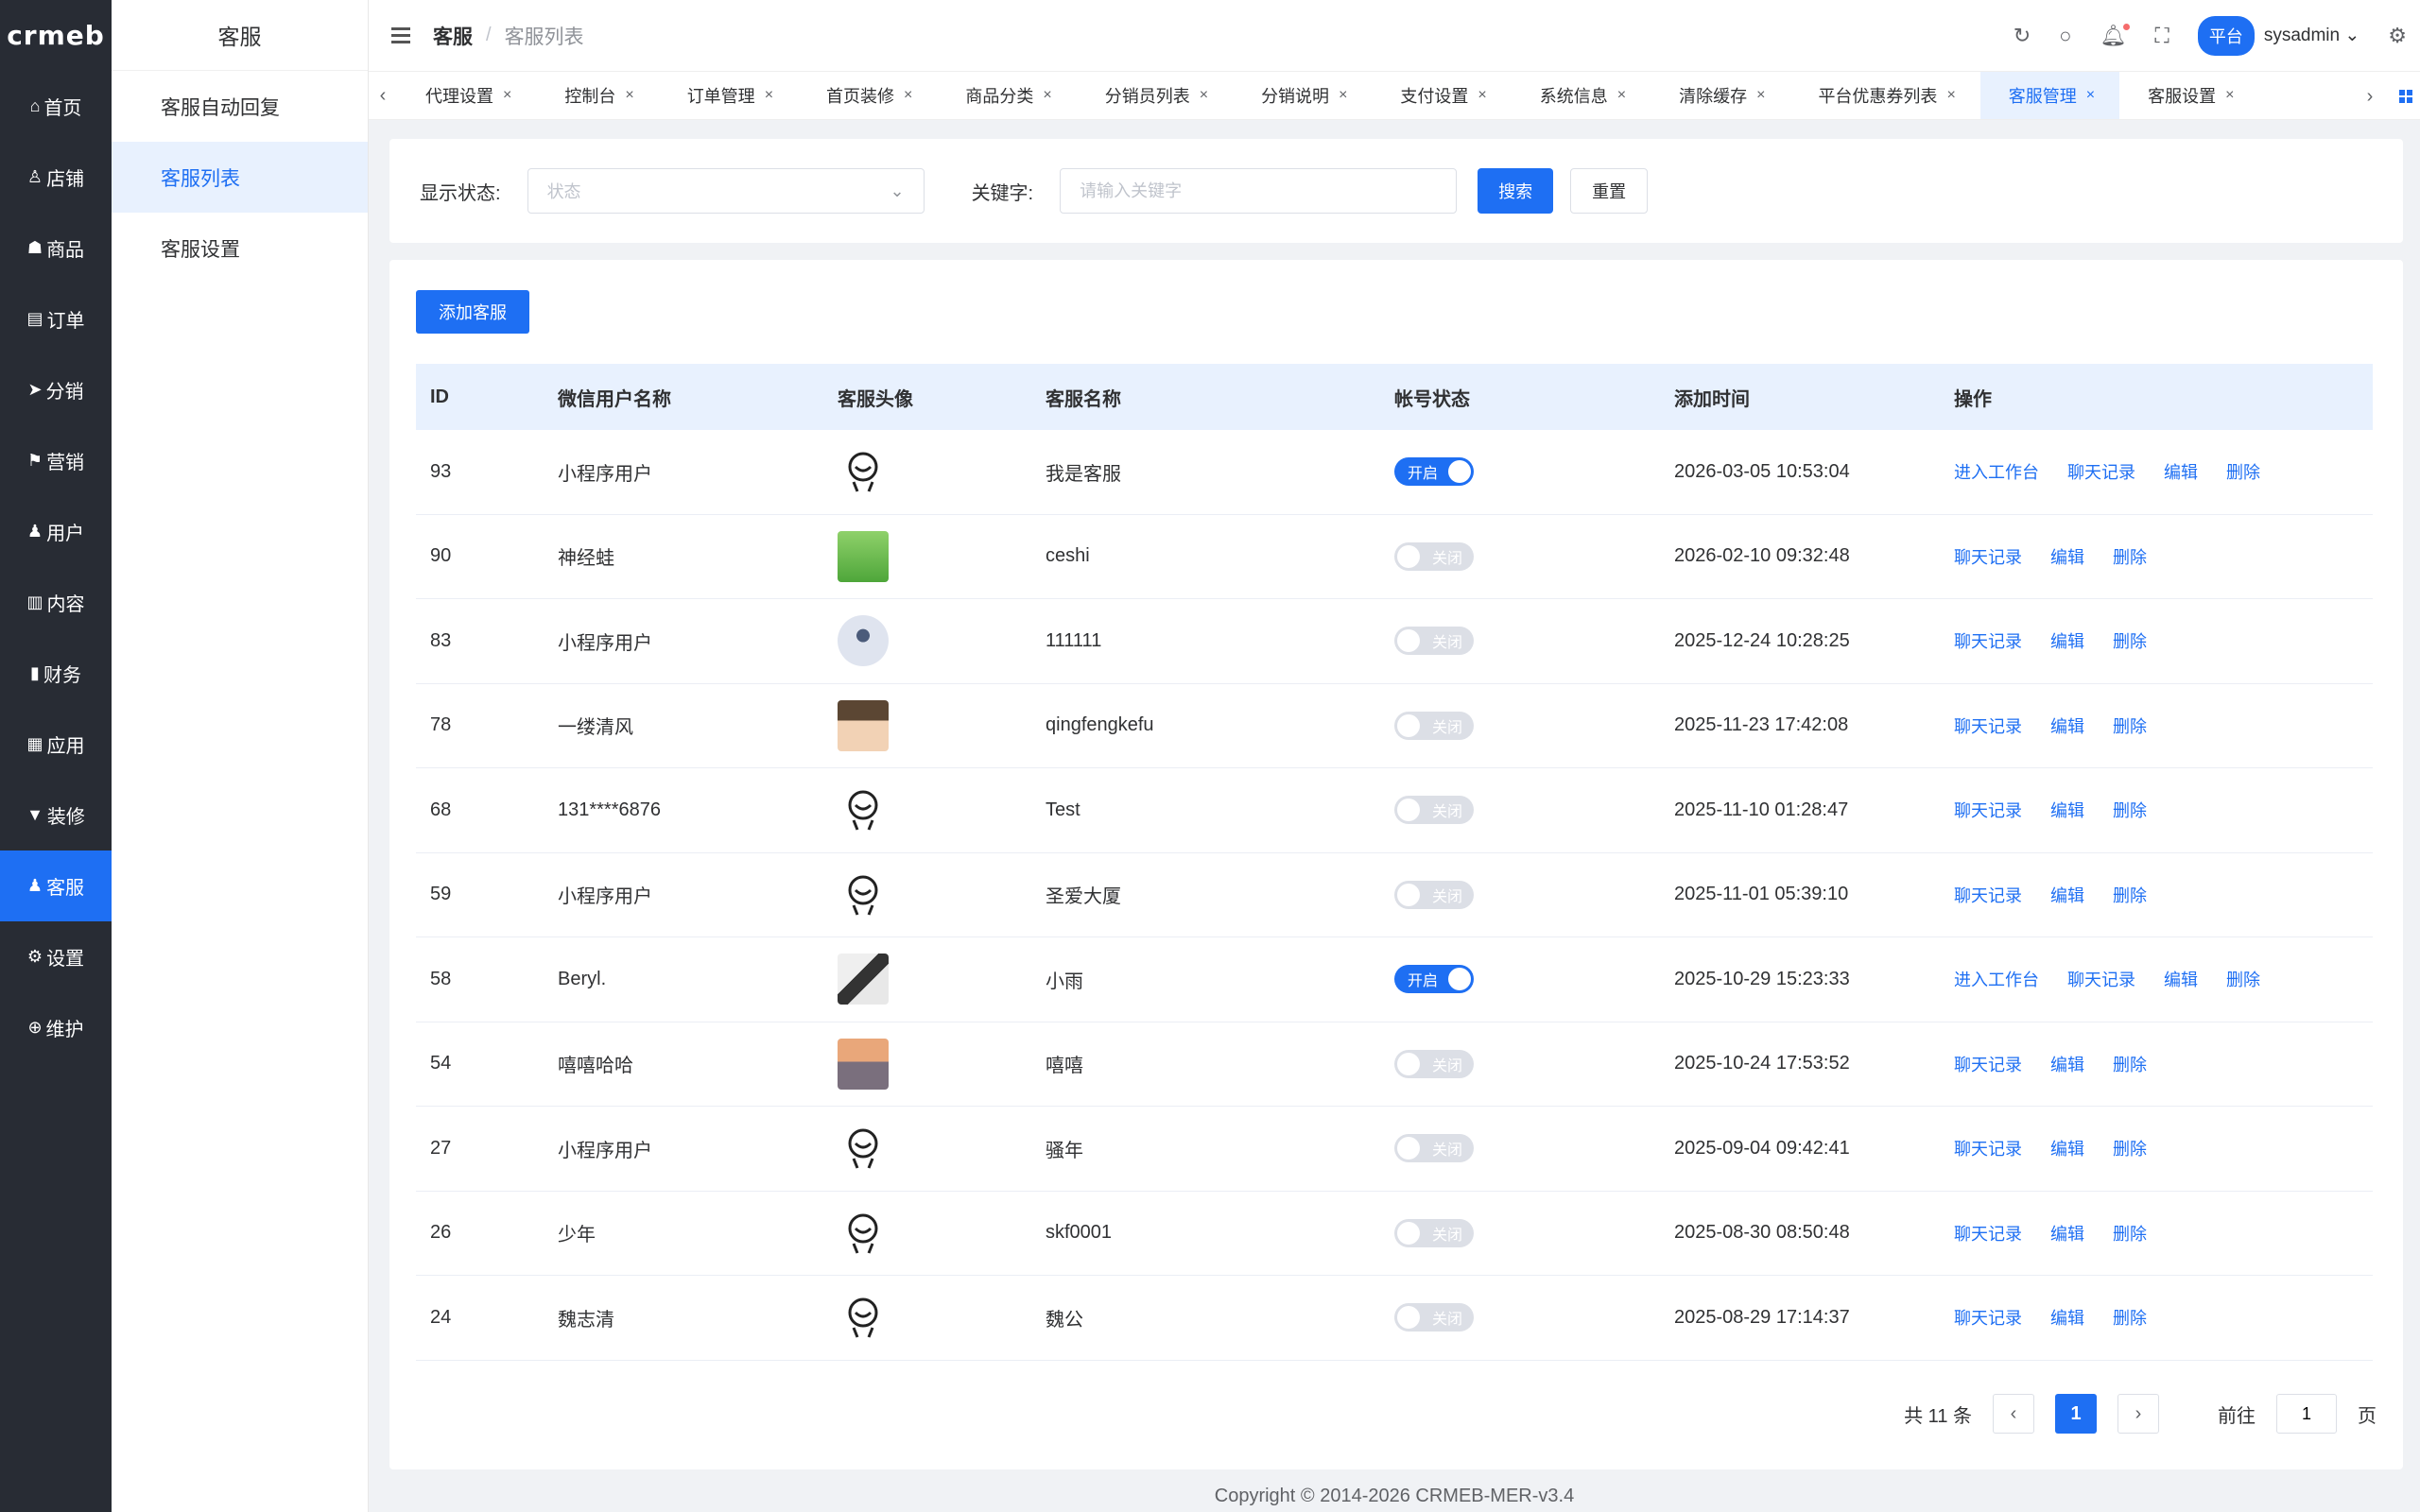  What do you see at coordinates (2188, 95) in the screenshot?
I see `tab-item: 客服设置 ×` at bounding box center [2188, 95].